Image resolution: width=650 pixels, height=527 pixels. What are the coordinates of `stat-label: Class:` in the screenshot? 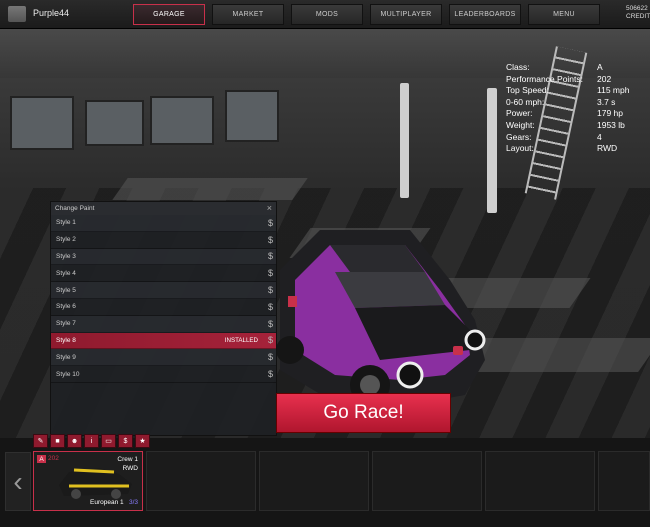 It's located at (518, 67).